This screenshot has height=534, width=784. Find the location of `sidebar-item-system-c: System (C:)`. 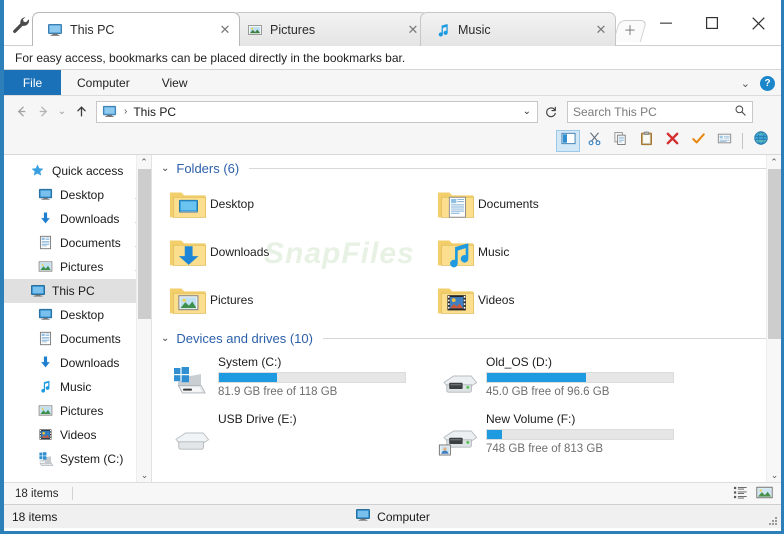

sidebar-item-system-c: System (C:) is located at coordinates (77, 459).